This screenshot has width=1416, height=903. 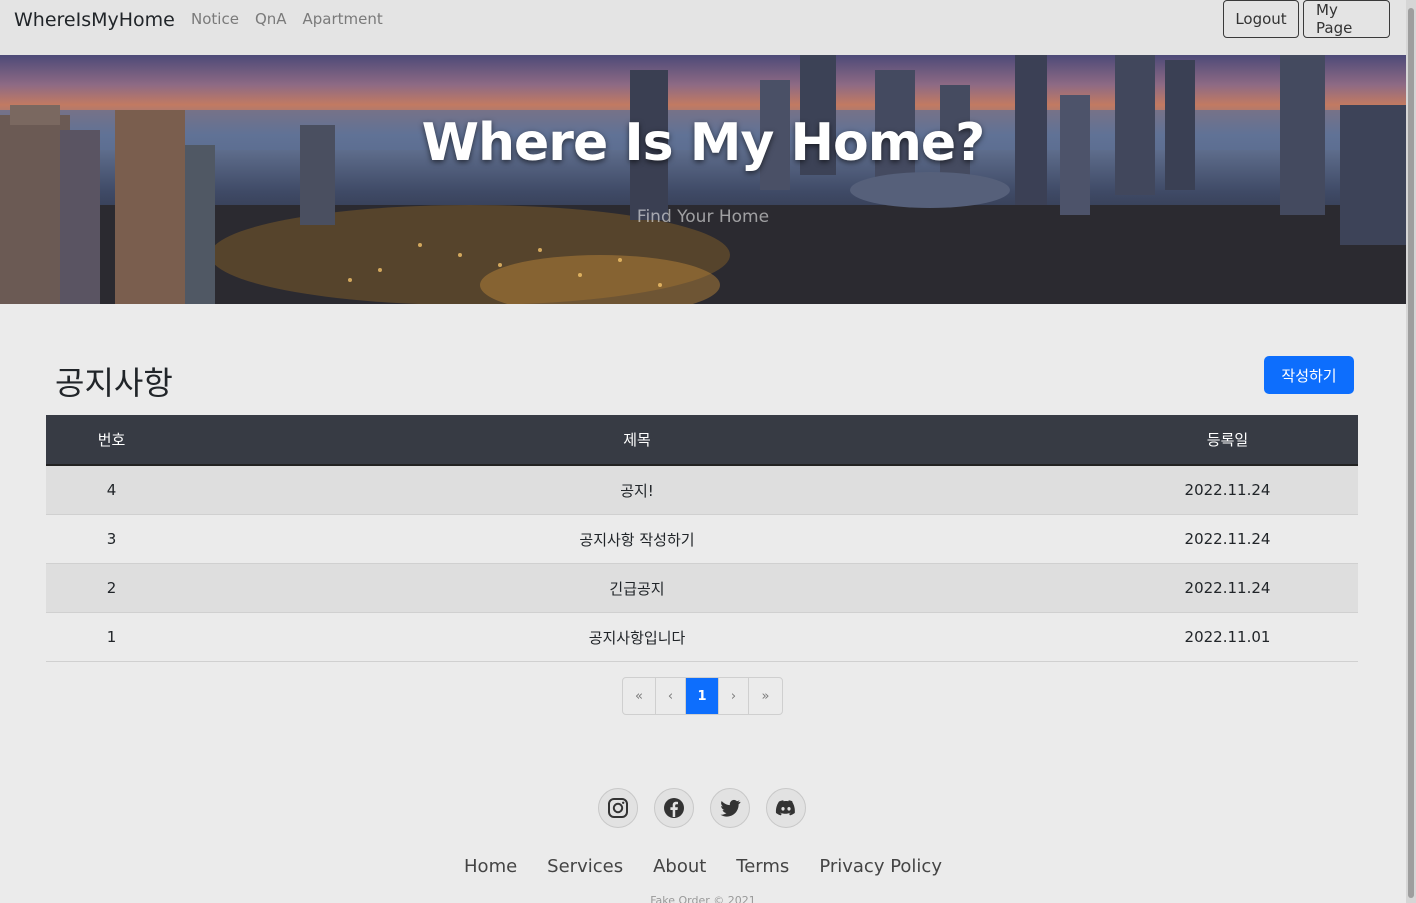 I want to click on table-header: 번호 제목 등록일, so click(x=702, y=440).